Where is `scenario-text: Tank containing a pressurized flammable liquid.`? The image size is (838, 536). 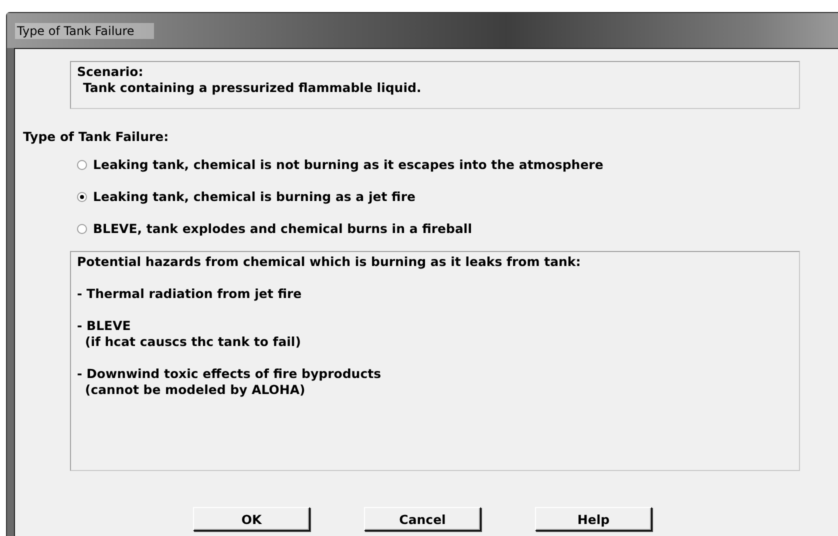
scenario-text: Tank containing a pressurized flammable liquid. is located at coordinates (252, 88).